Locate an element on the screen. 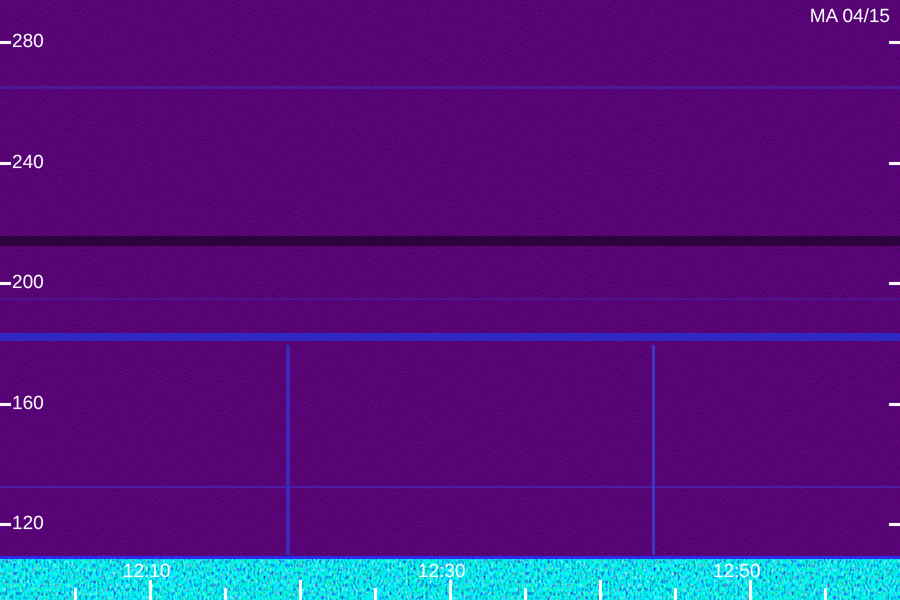 This screenshot has height=600, width=900. axis-label: 280 is located at coordinates (28, 42).